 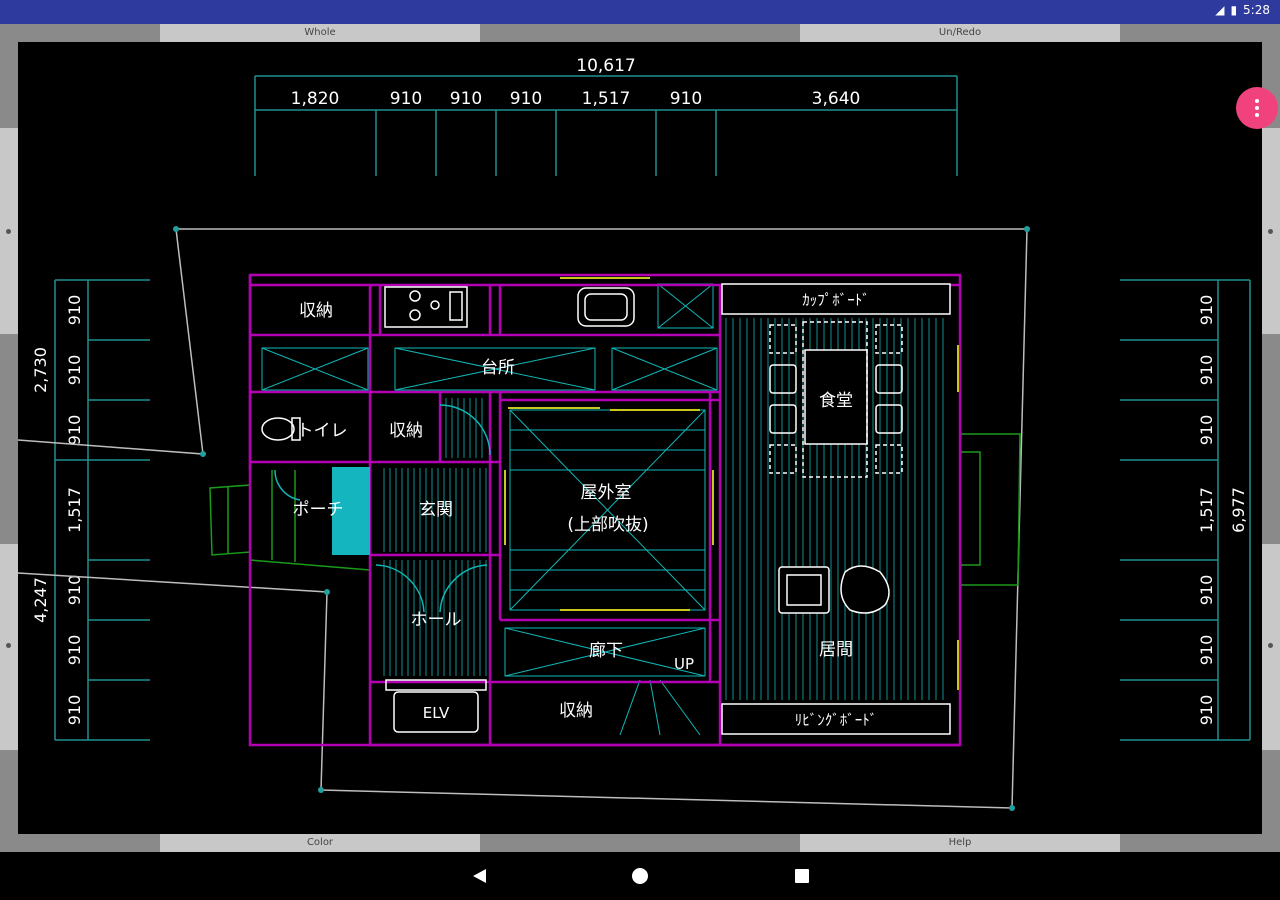 I want to click on cupboard-label: ｶｯﾌﾟﾎﾞｰﾄﾞ, so click(x=836, y=300).